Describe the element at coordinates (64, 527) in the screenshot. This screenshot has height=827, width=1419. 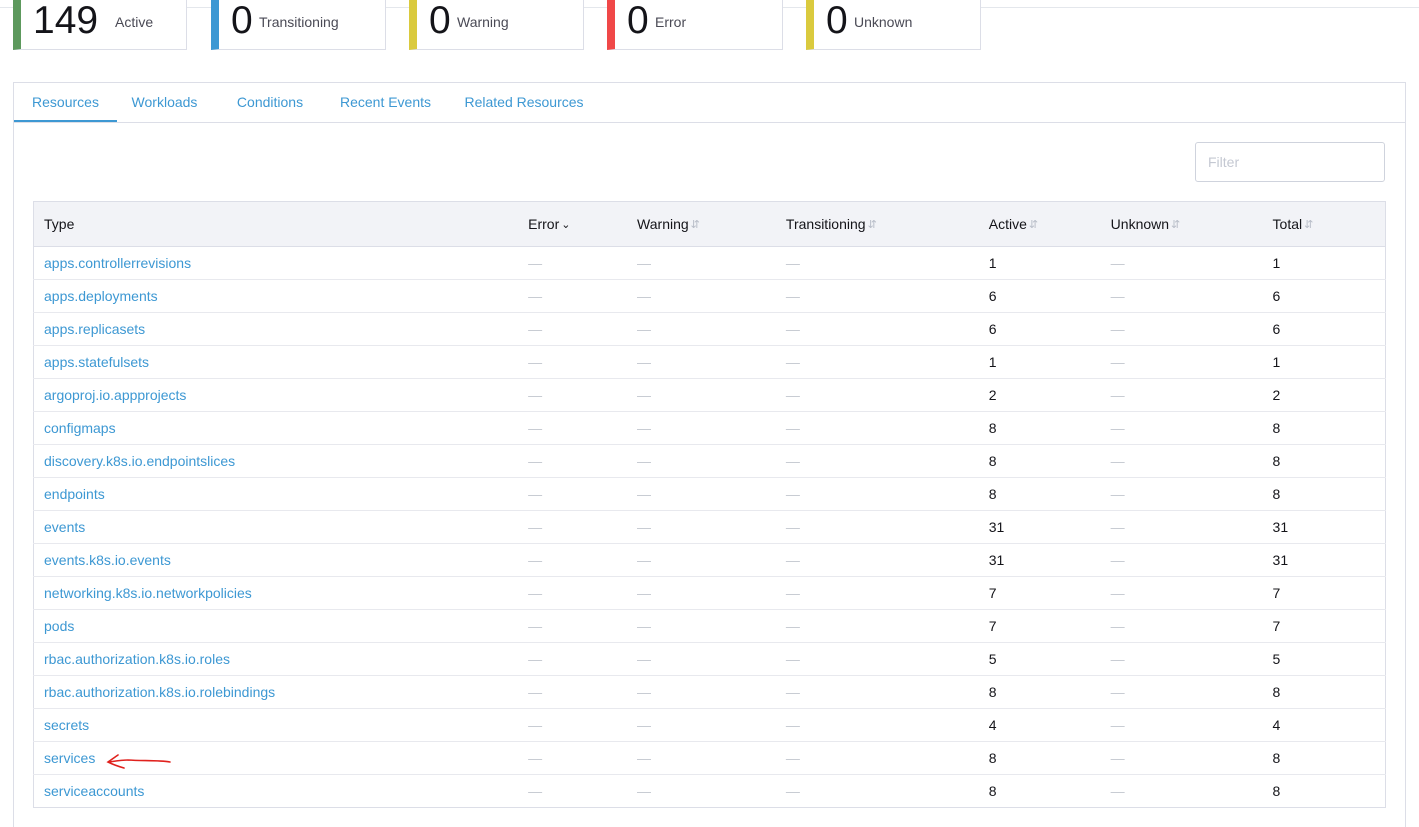
I see `resource-type-link: events` at that location.